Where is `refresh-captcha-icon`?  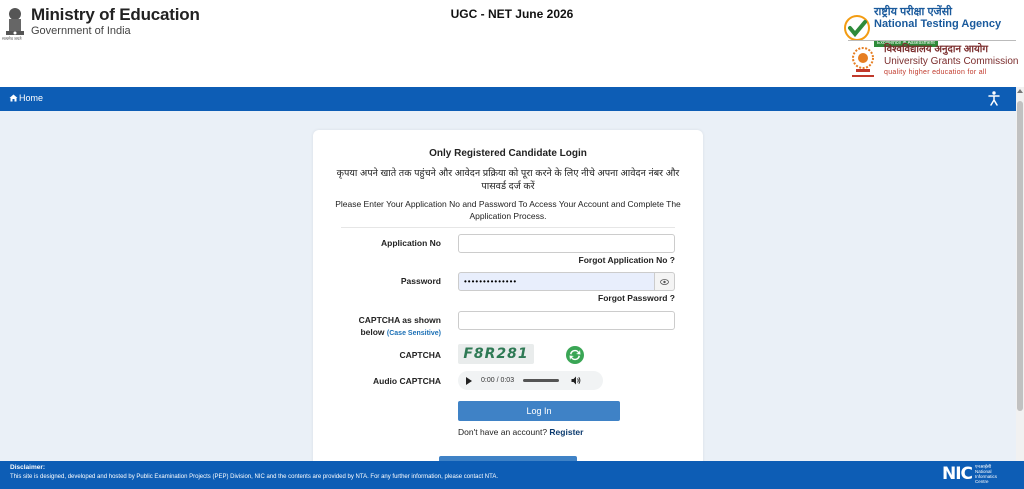 refresh-captcha-icon is located at coordinates (575, 355).